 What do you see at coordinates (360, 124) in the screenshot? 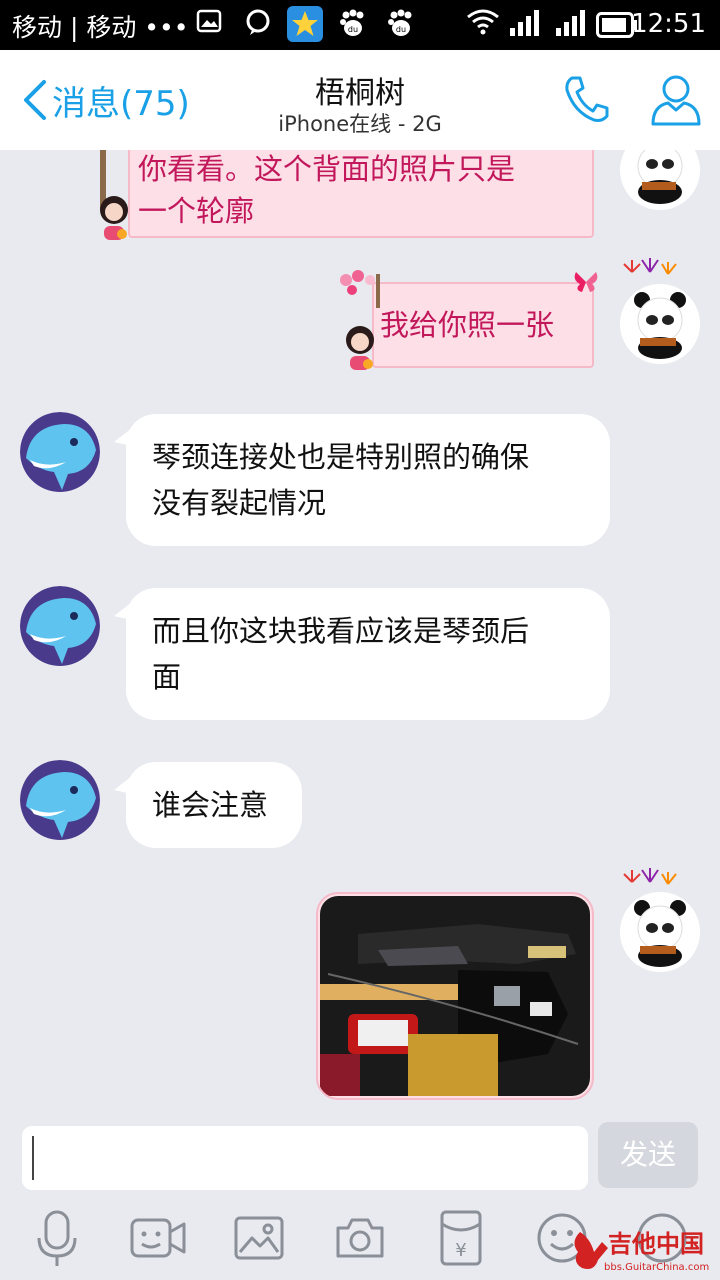
I see `contact-status: iPhone在线 - 2G` at bounding box center [360, 124].